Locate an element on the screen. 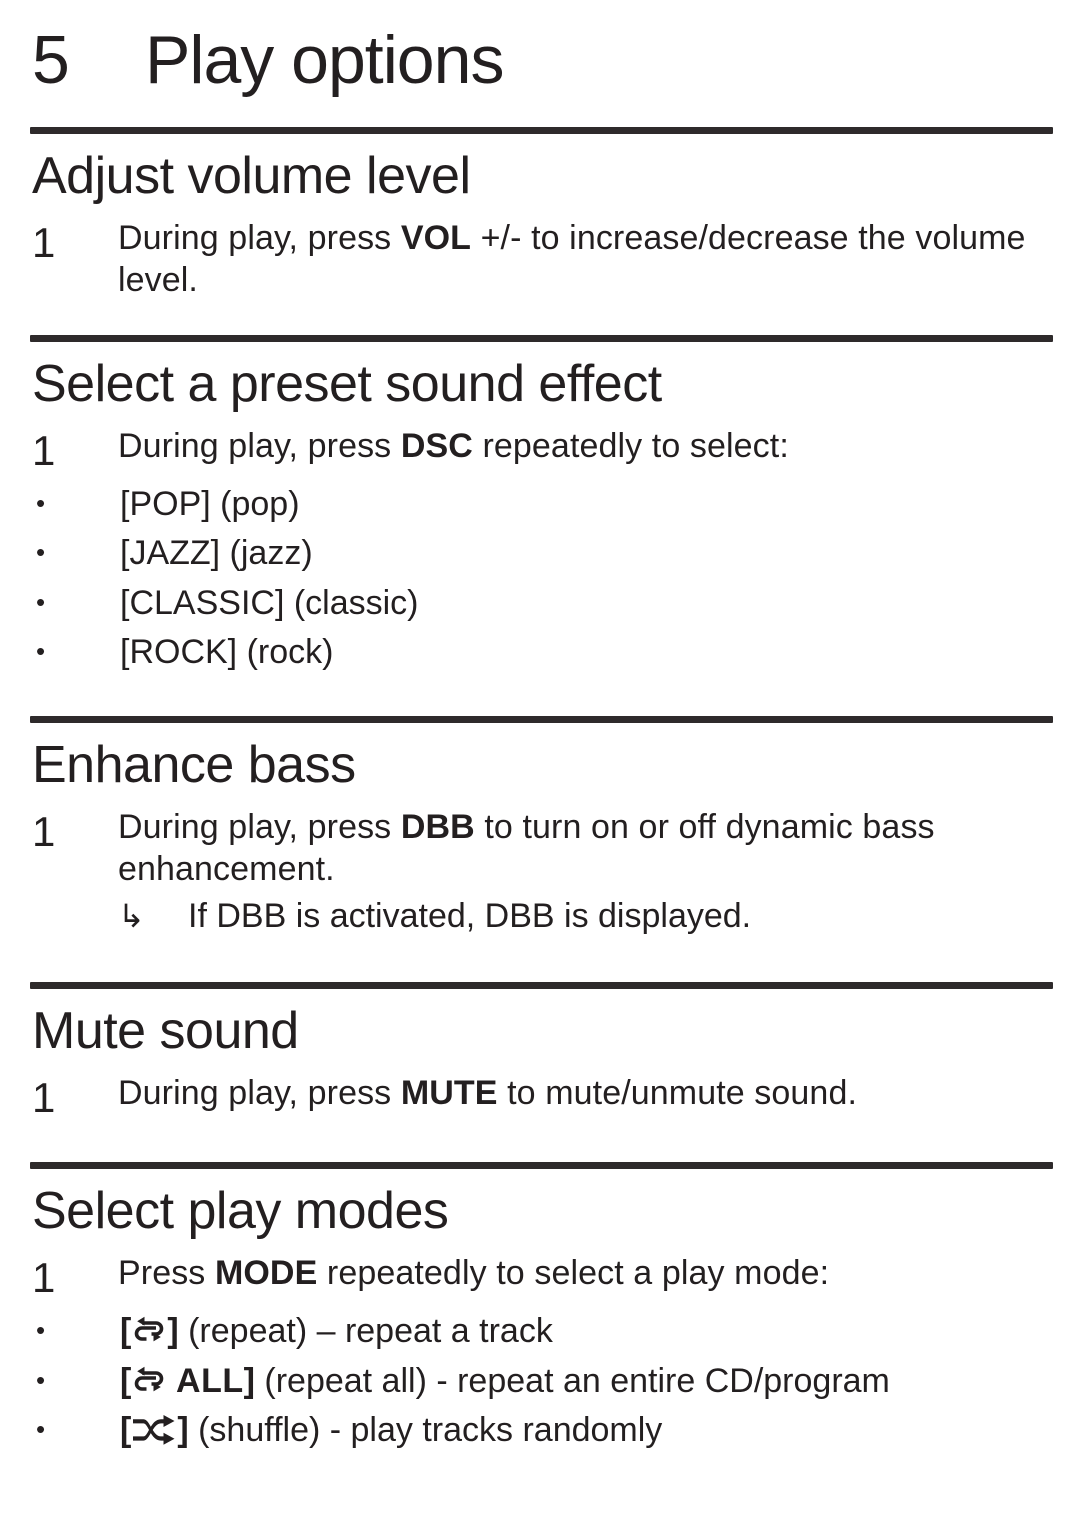 This screenshot has width=1080, height=1532. list-item-description: (shuffle) - play tracks randomly is located at coordinates (425, 1430).